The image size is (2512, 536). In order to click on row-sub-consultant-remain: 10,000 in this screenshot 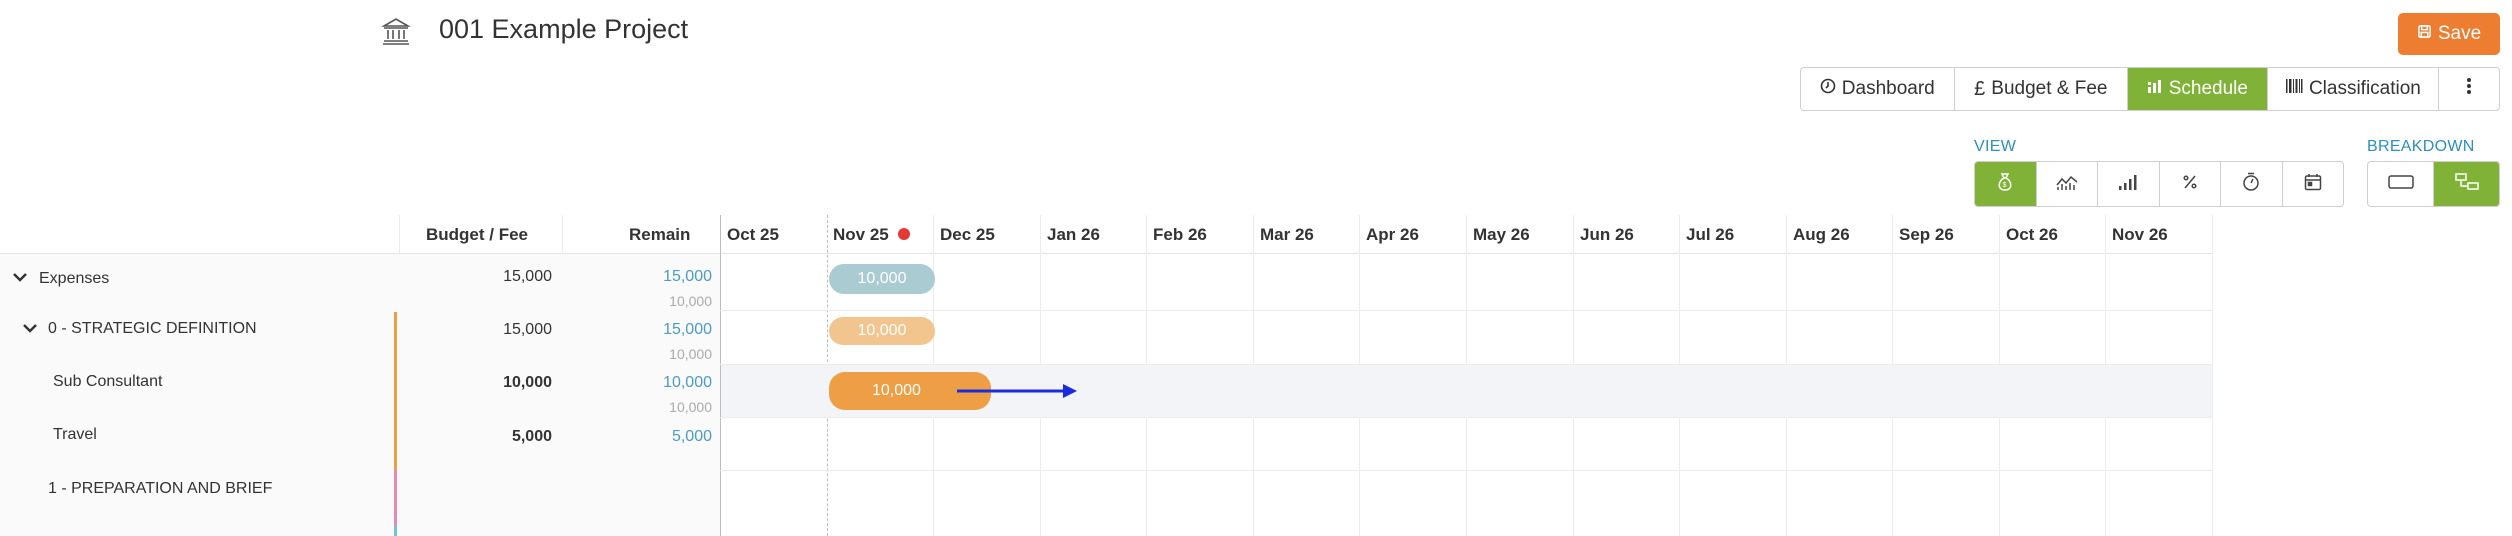, I will do `click(687, 382)`.